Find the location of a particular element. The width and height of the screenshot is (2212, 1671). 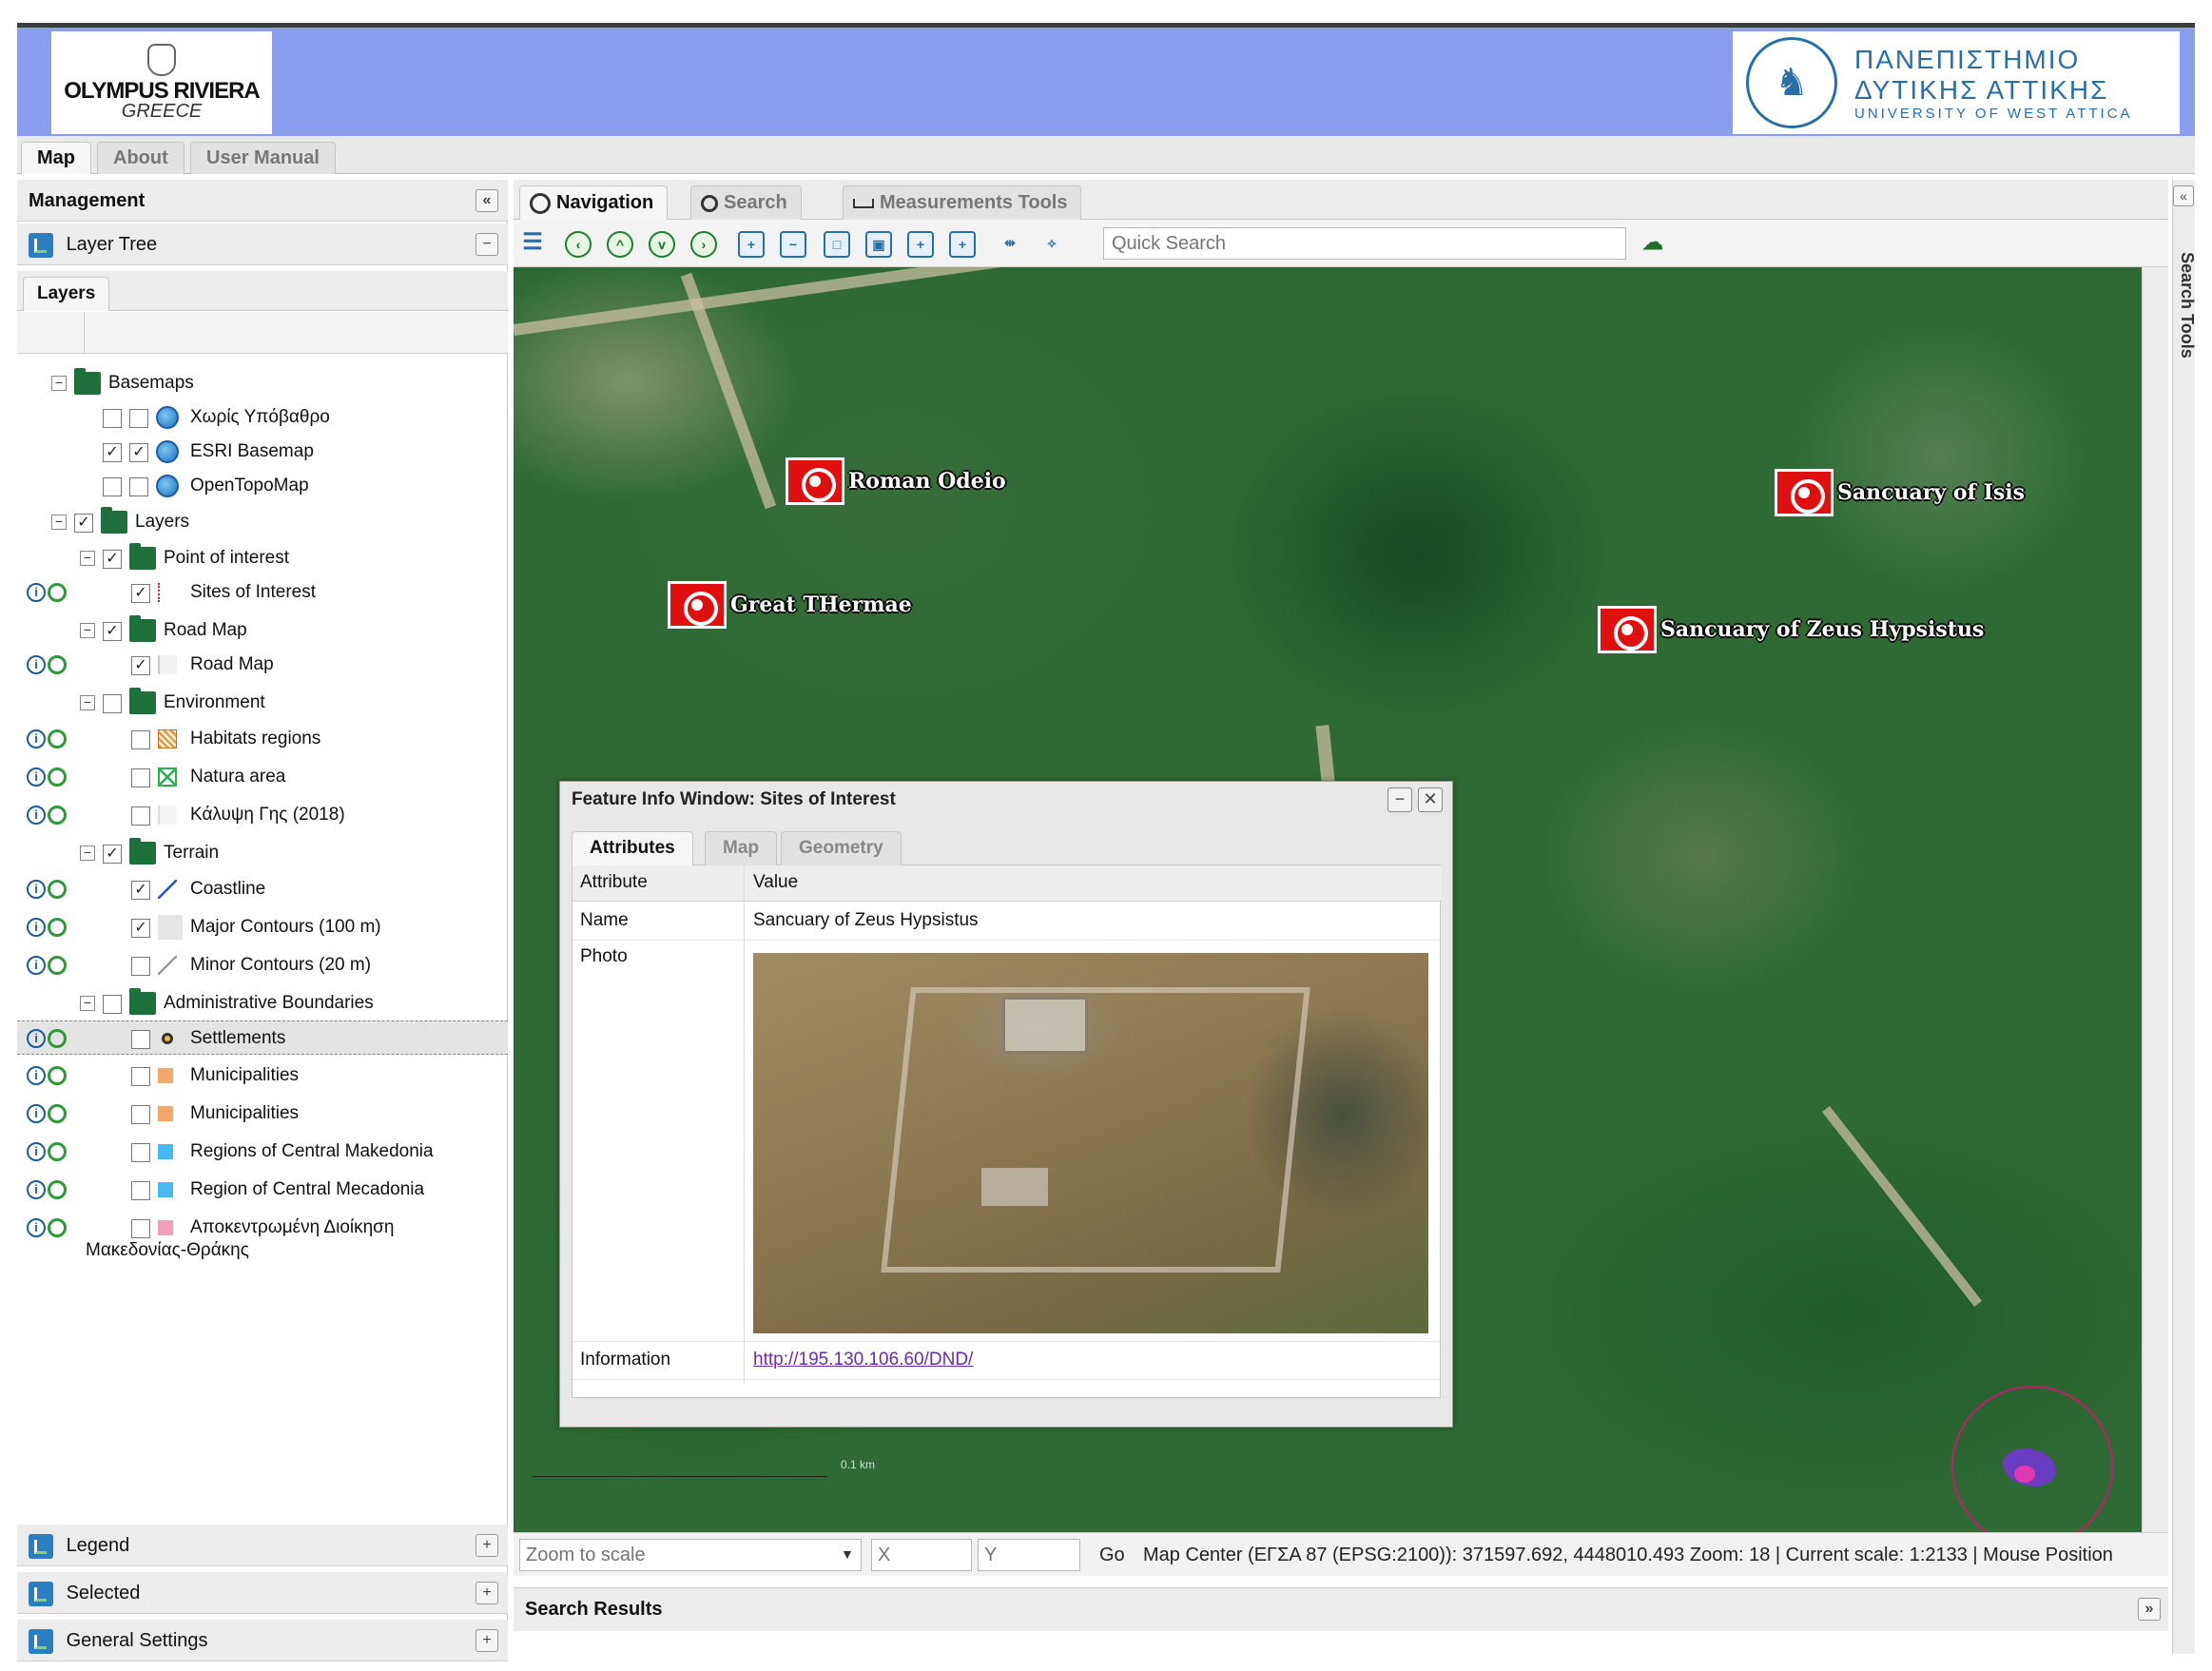

expand-search-tools-button: « is located at coordinates (2183, 195).